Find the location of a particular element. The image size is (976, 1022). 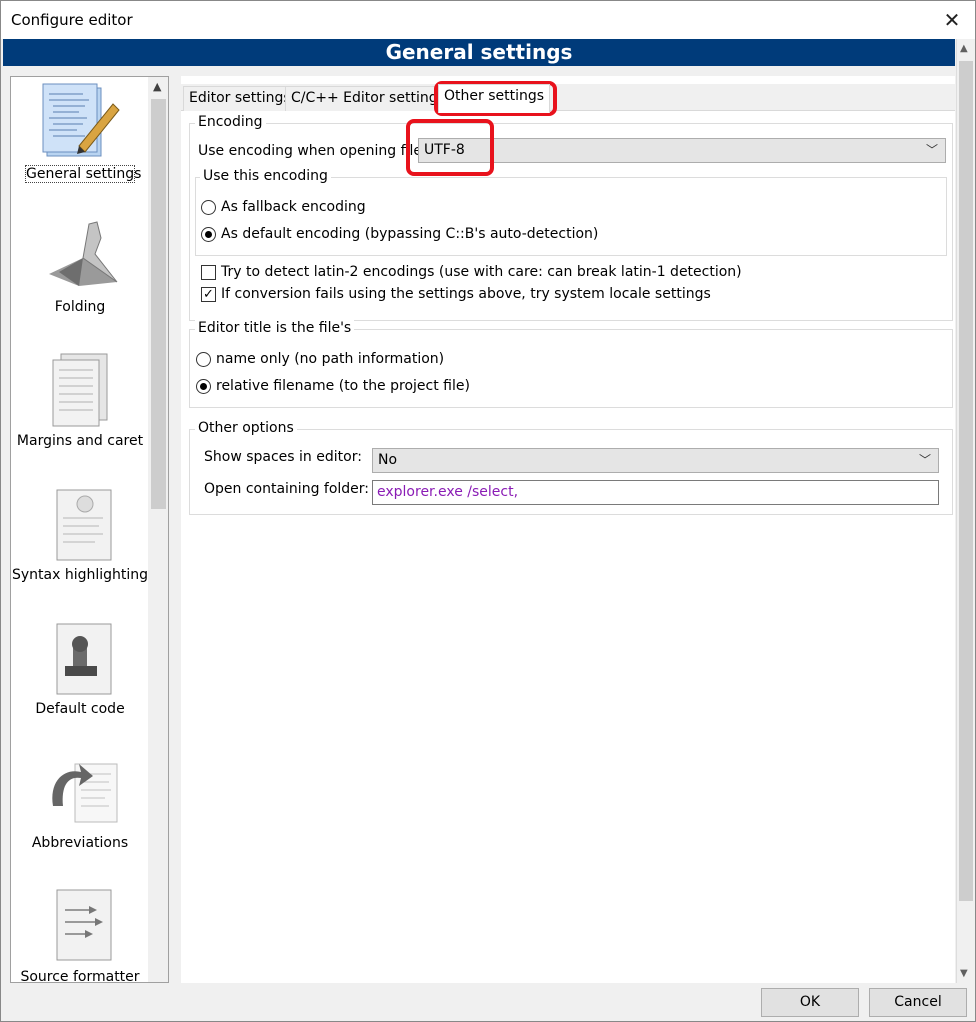

folding-icon is located at coordinates (83, 253).